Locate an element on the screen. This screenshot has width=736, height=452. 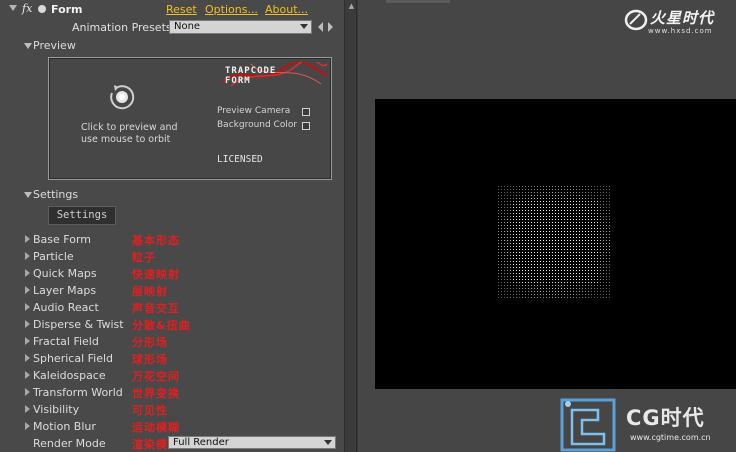
preview-group: Preview is located at coordinates (172, 45).